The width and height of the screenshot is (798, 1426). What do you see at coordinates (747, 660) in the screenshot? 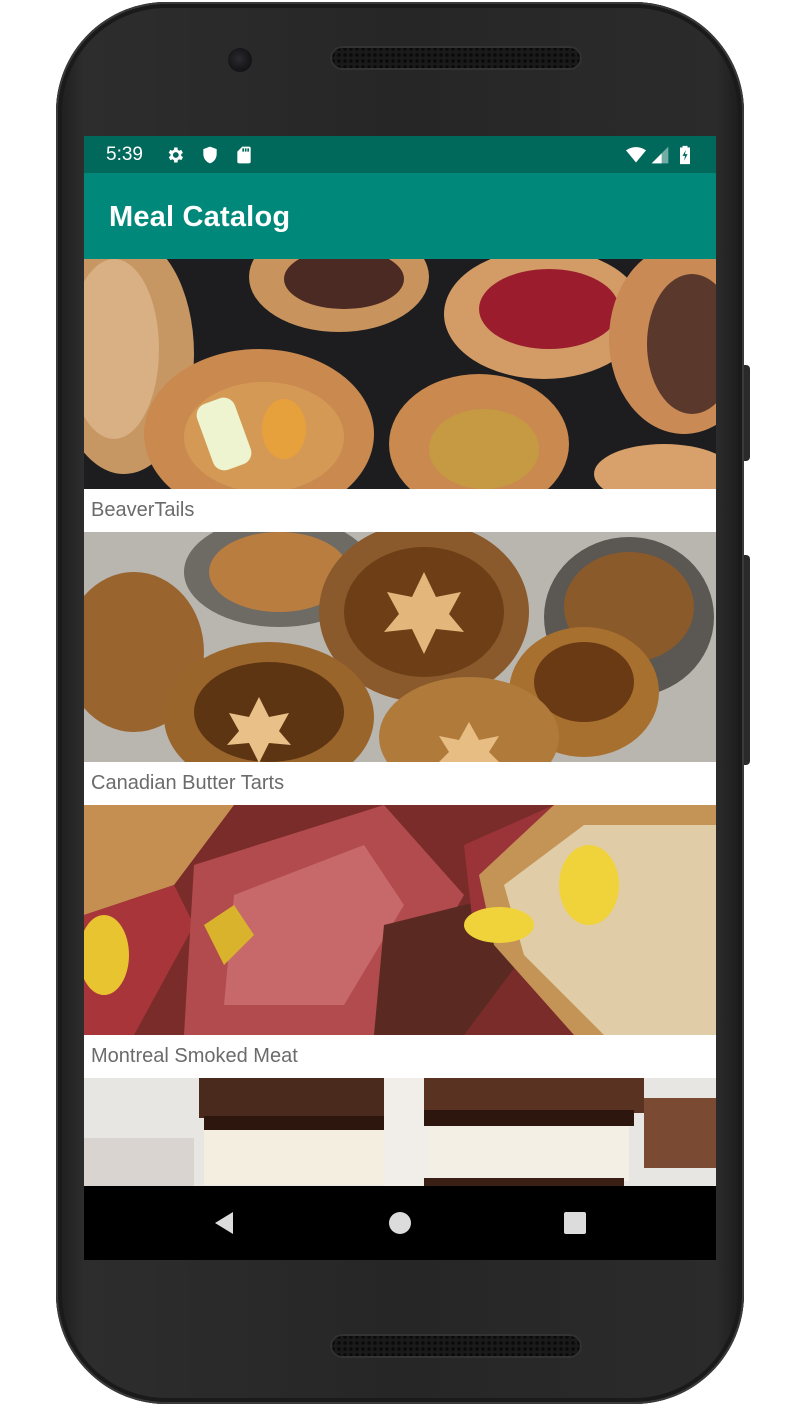
I see `volume-button` at bounding box center [747, 660].